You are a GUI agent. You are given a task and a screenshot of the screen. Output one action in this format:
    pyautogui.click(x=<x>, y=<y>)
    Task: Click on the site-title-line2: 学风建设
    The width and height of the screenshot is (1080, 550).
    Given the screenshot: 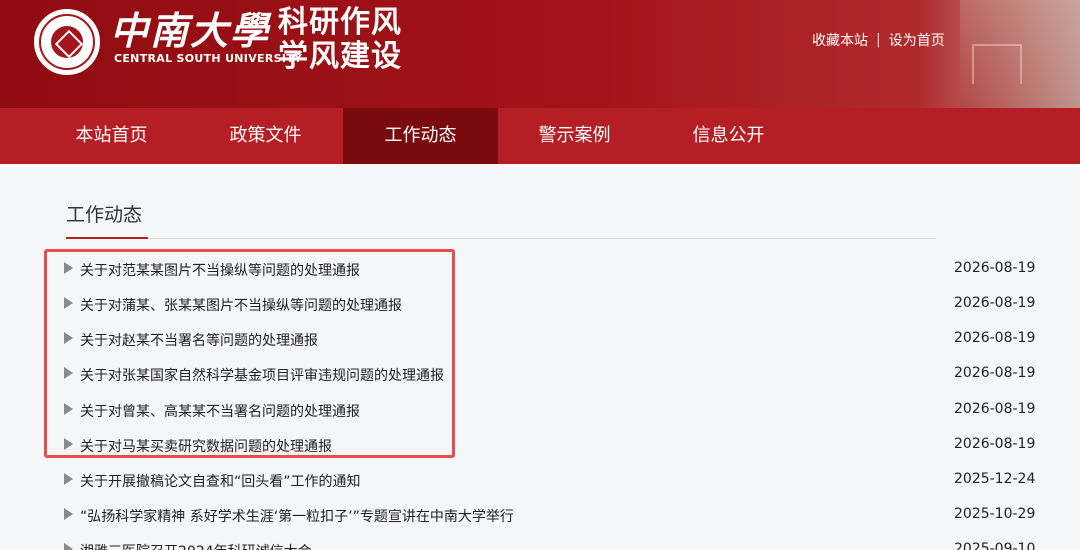 What is the action you would take?
    pyautogui.click(x=340, y=56)
    